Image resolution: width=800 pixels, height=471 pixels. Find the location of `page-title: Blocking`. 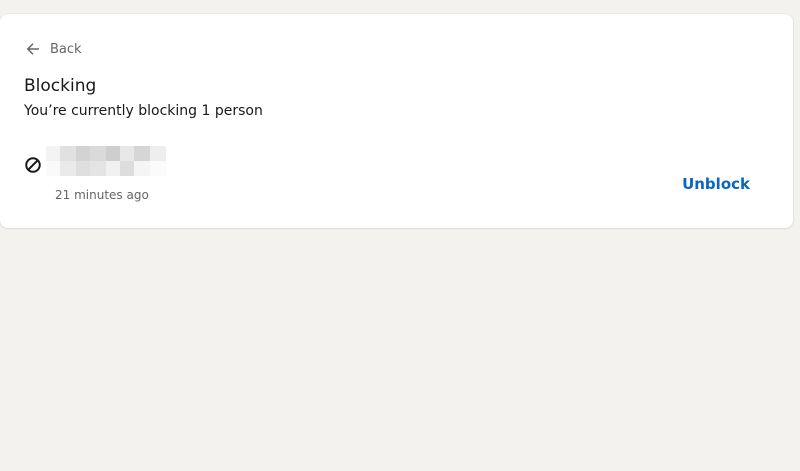

page-title: Blocking is located at coordinates (60, 86).